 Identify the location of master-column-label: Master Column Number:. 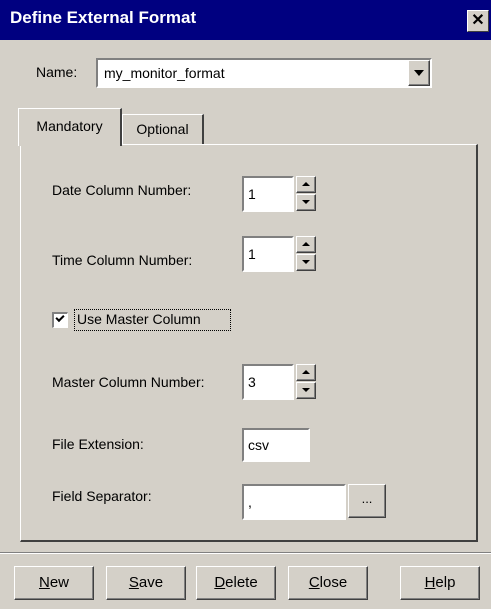
(128, 382).